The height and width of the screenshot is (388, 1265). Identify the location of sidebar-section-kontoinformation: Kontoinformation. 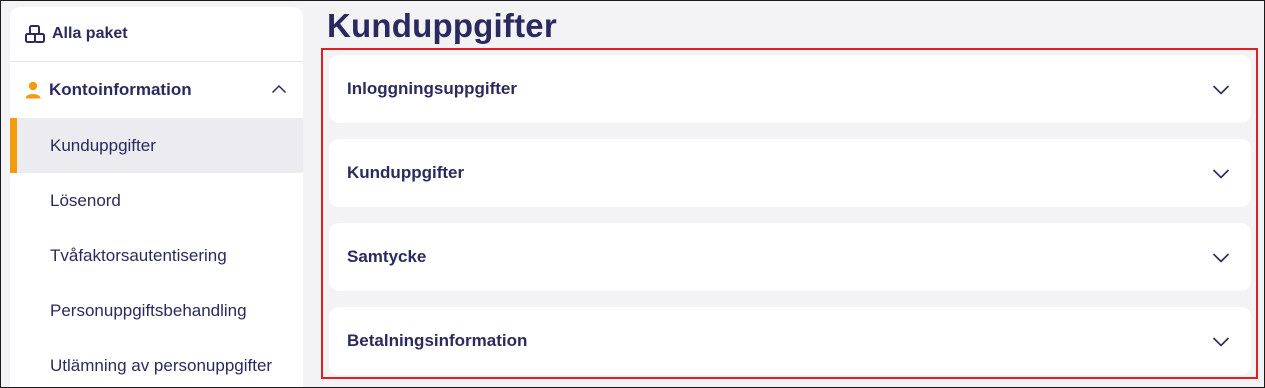
(156, 90).